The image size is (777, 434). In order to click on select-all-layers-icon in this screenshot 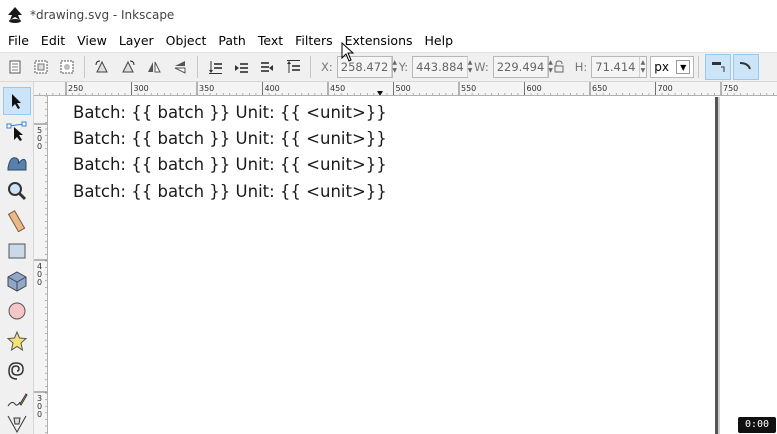, I will do `click(41, 67)`.